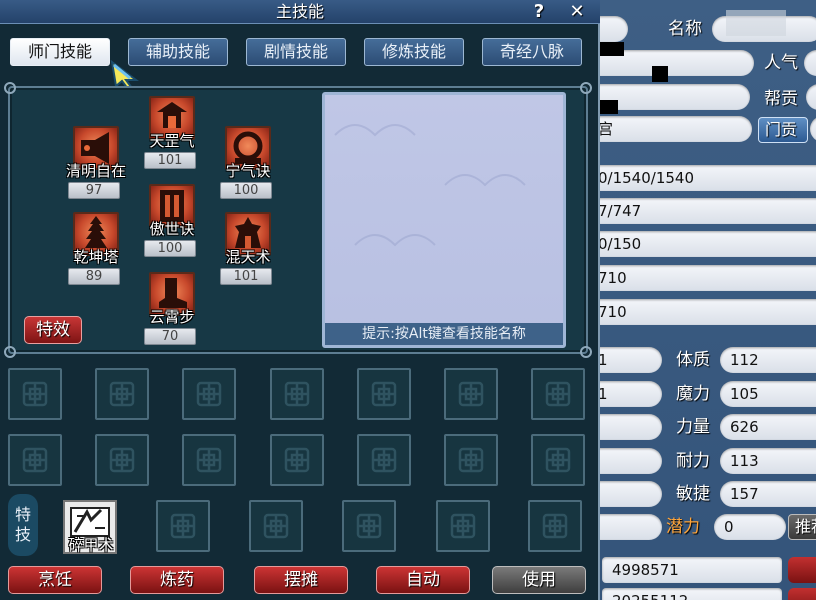  I want to click on special-skill-suijiashu: 碎甲术, so click(90, 527).